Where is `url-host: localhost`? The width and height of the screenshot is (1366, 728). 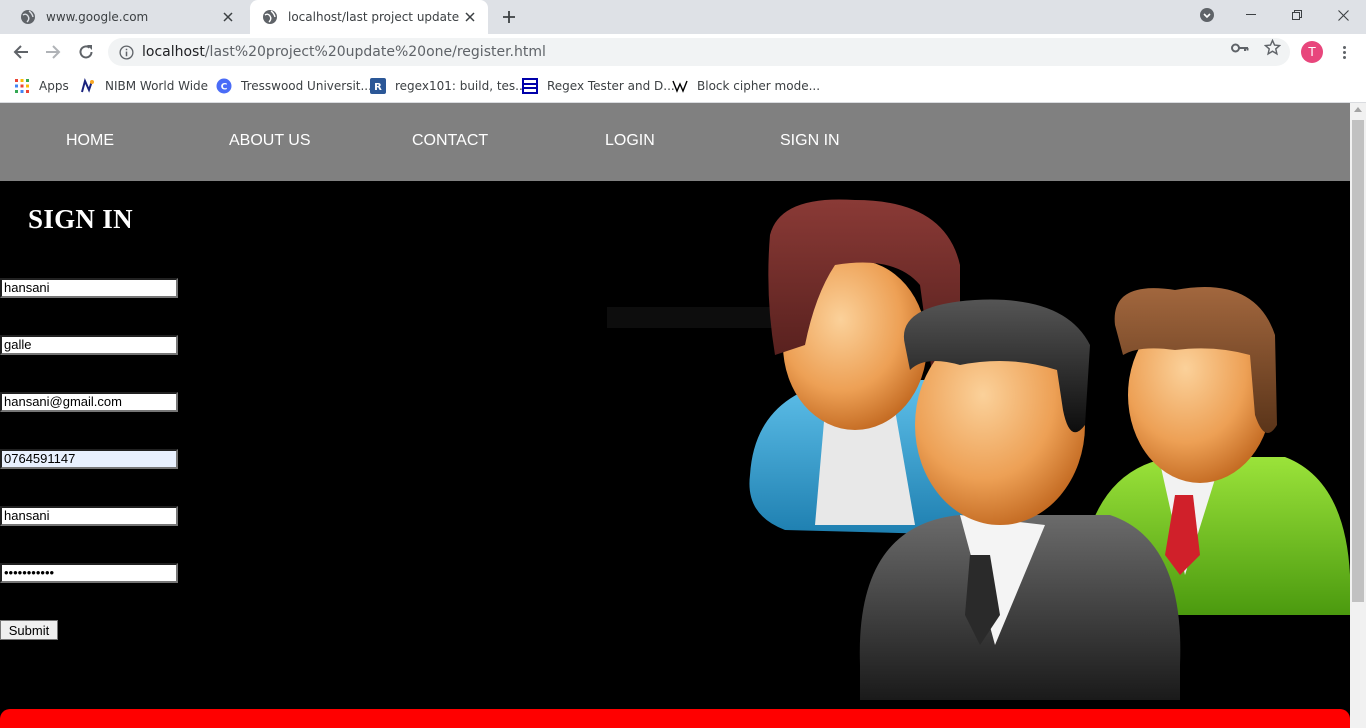
url-host: localhost is located at coordinates (173, 52).